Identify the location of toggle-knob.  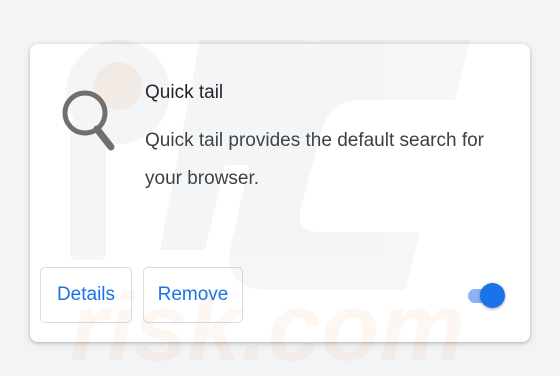
(492, 295).